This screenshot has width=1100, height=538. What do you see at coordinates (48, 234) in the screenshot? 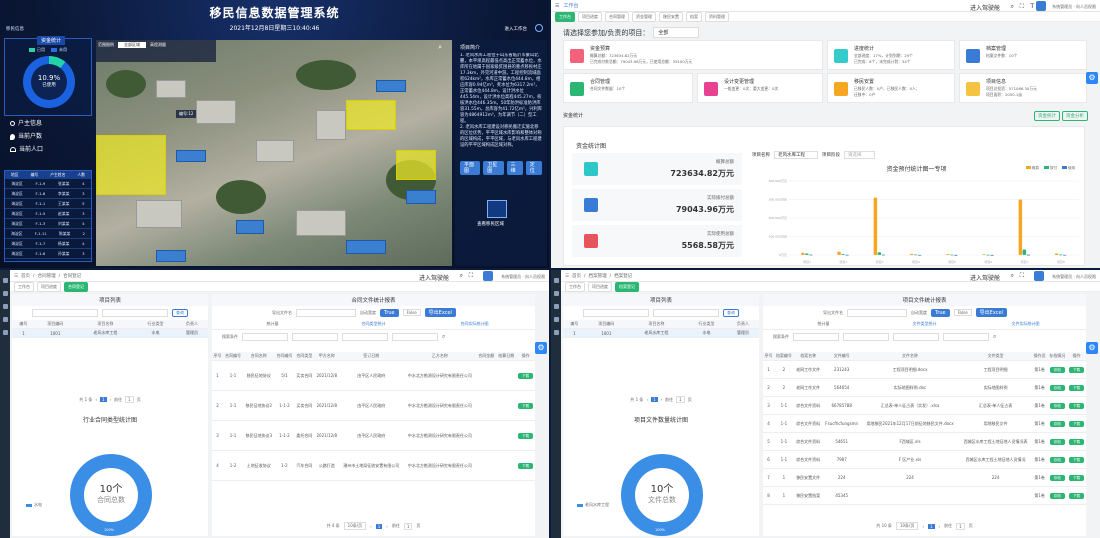
I see `table-row: 海淀区 F-1-11 陈某某 2` at bounding box center [48, 234].